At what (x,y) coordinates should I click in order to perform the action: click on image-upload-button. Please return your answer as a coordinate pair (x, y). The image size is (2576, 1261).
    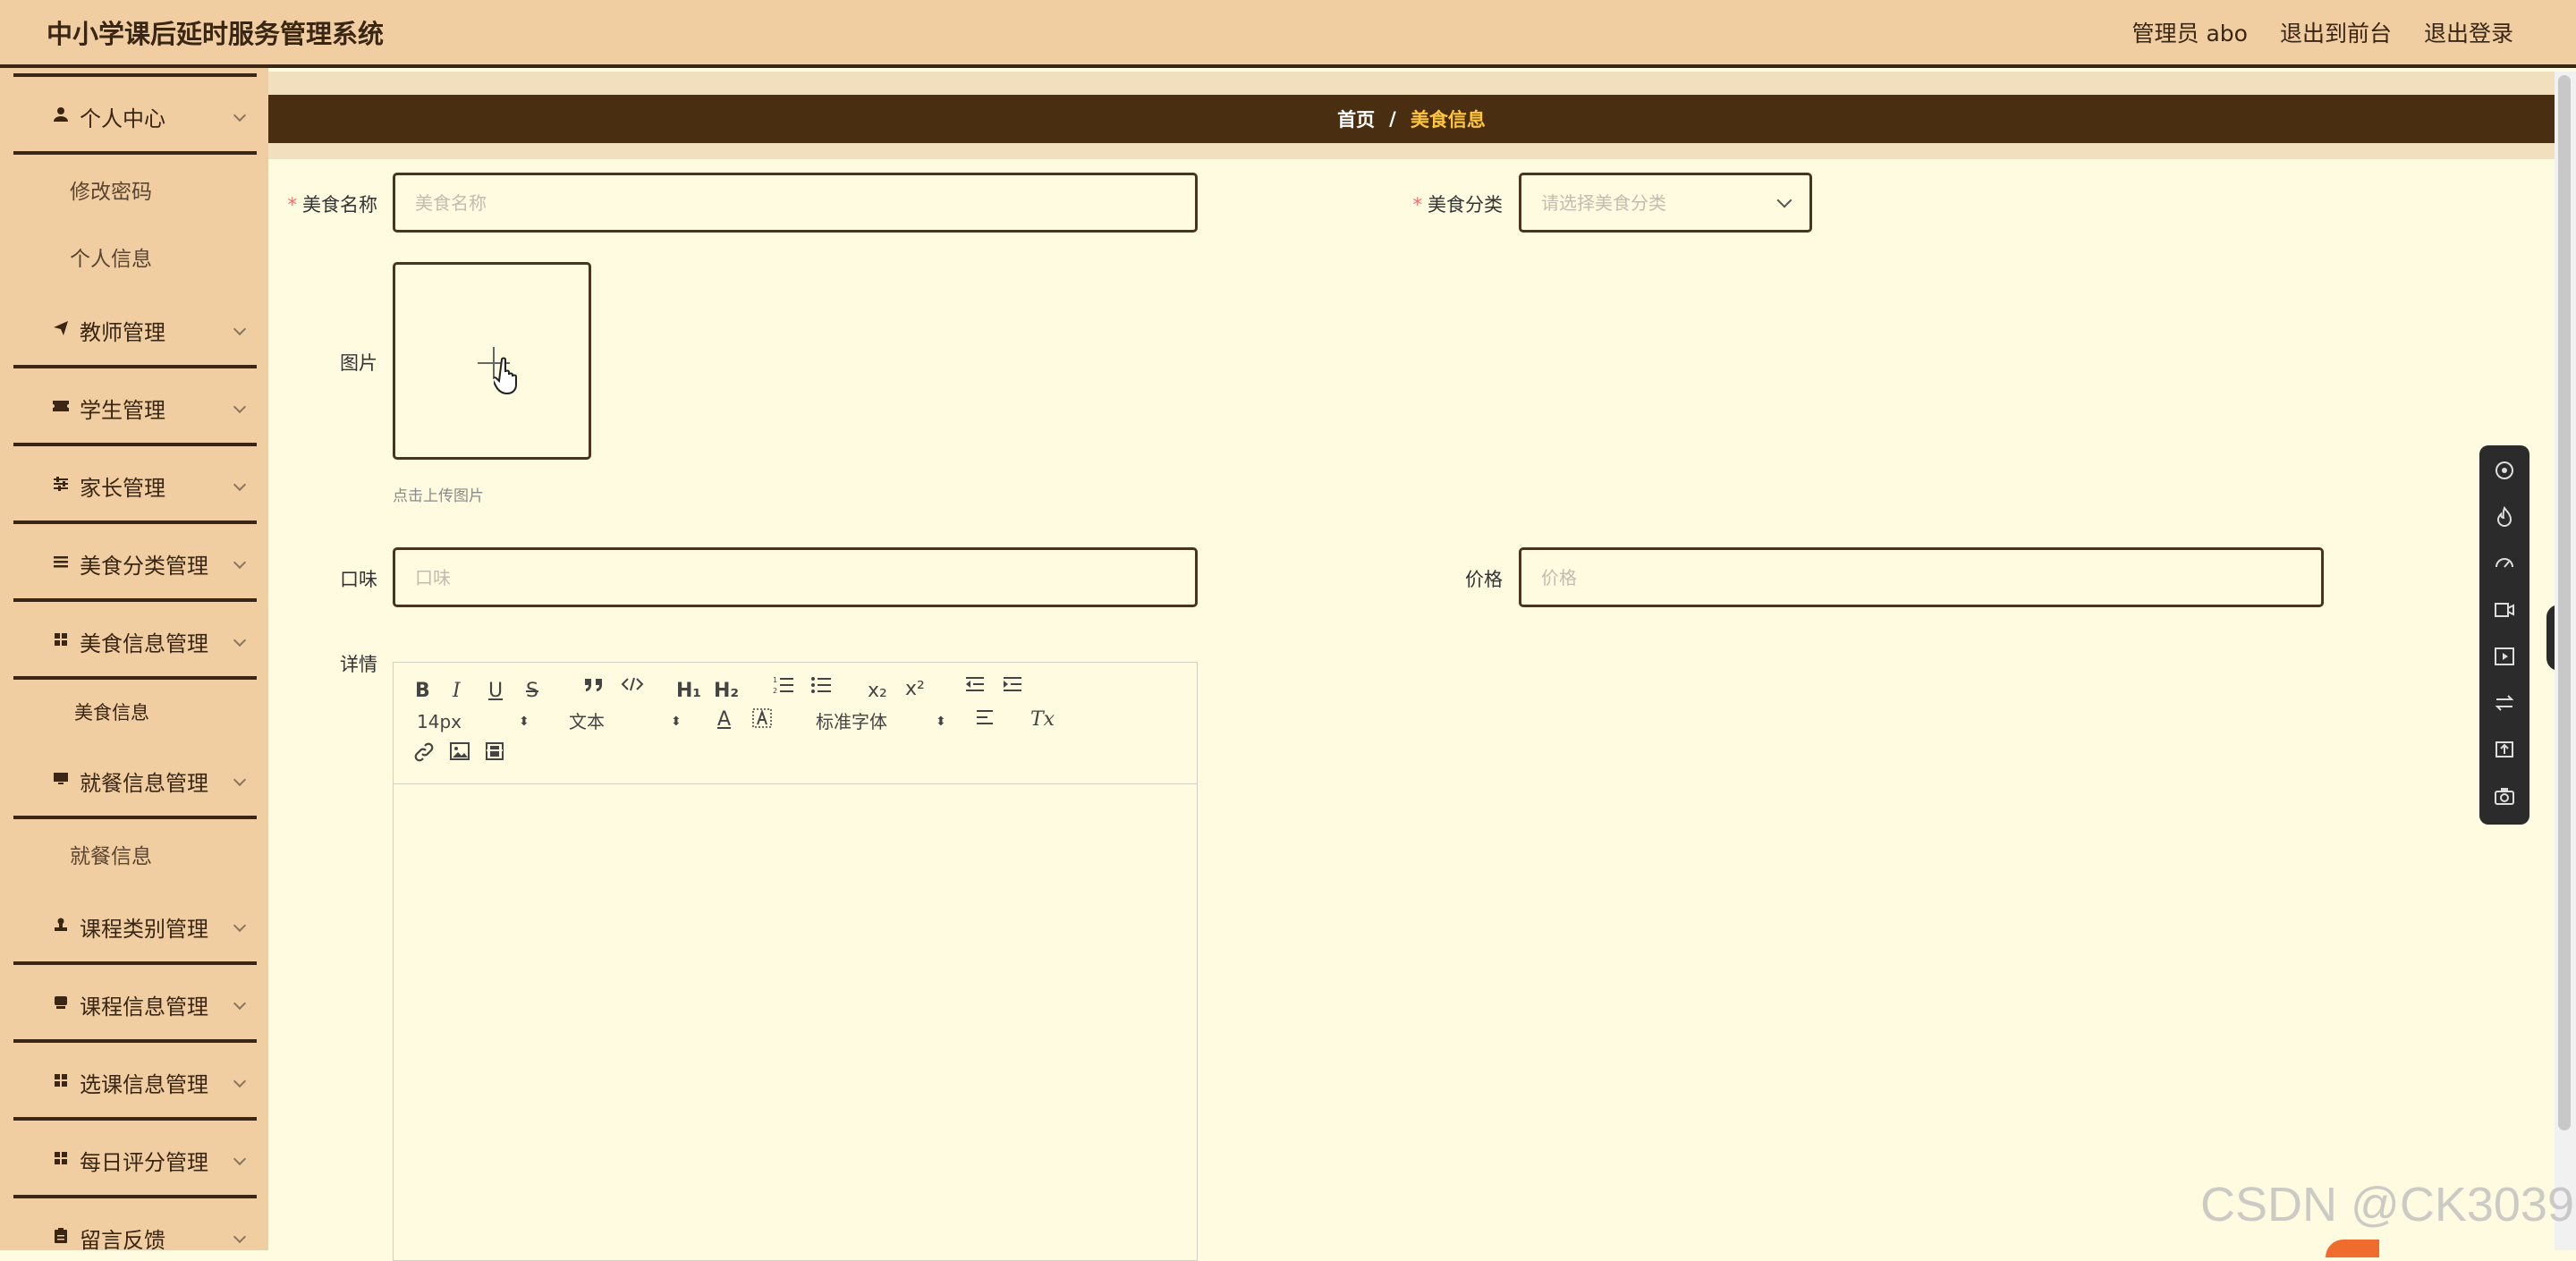
    Looking at the image, I should click on (492, 361).